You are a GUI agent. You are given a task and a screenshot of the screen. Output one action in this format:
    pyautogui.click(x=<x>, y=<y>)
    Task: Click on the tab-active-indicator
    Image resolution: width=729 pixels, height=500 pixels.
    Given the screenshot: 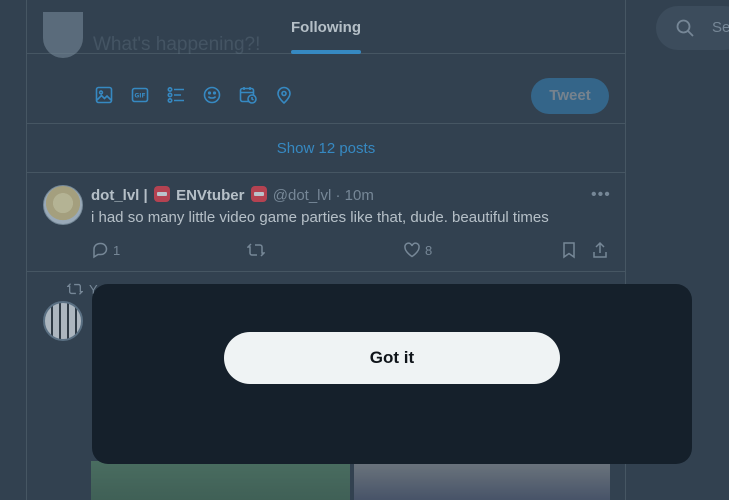 What is the action you would take?
    pyautogui.click(x=326, y=52)
    